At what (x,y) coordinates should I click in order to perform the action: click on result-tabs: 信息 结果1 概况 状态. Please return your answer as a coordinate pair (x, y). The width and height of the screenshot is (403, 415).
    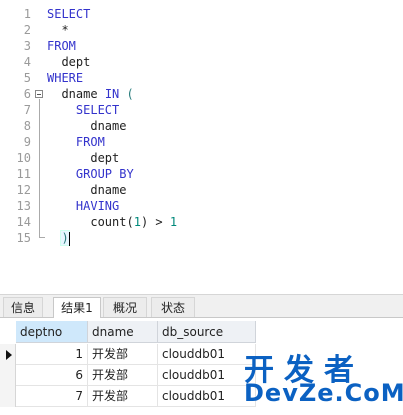
    Looking at the image, I should click on (201, 306).